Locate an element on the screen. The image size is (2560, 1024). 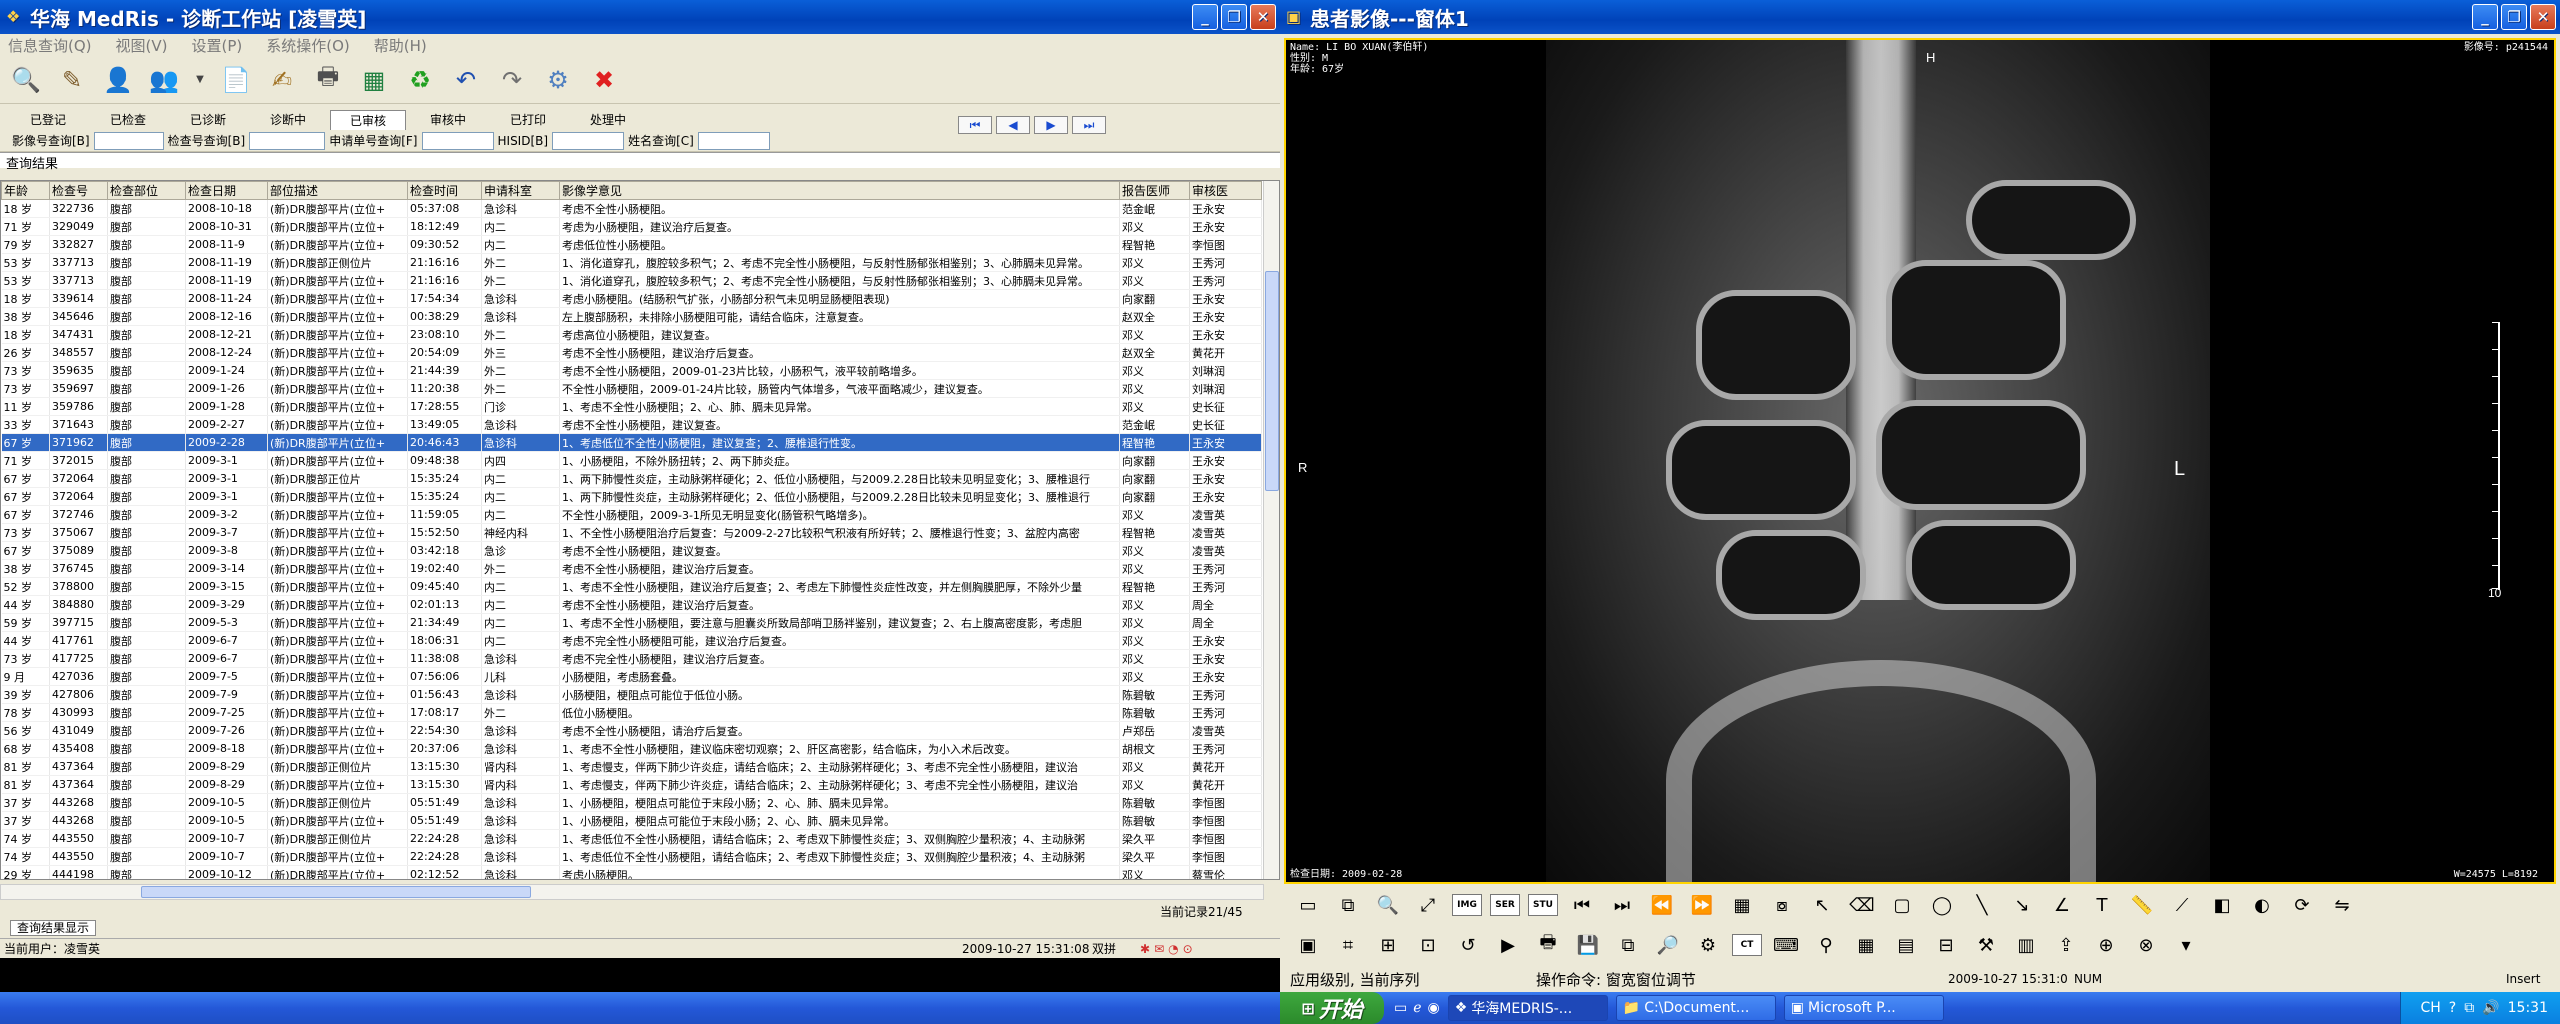
title-bar: ❖ 华海 MedRis - 诊断工作站 [凌雪英] _ ❐ ✕ is located at coordinates (640, 17).